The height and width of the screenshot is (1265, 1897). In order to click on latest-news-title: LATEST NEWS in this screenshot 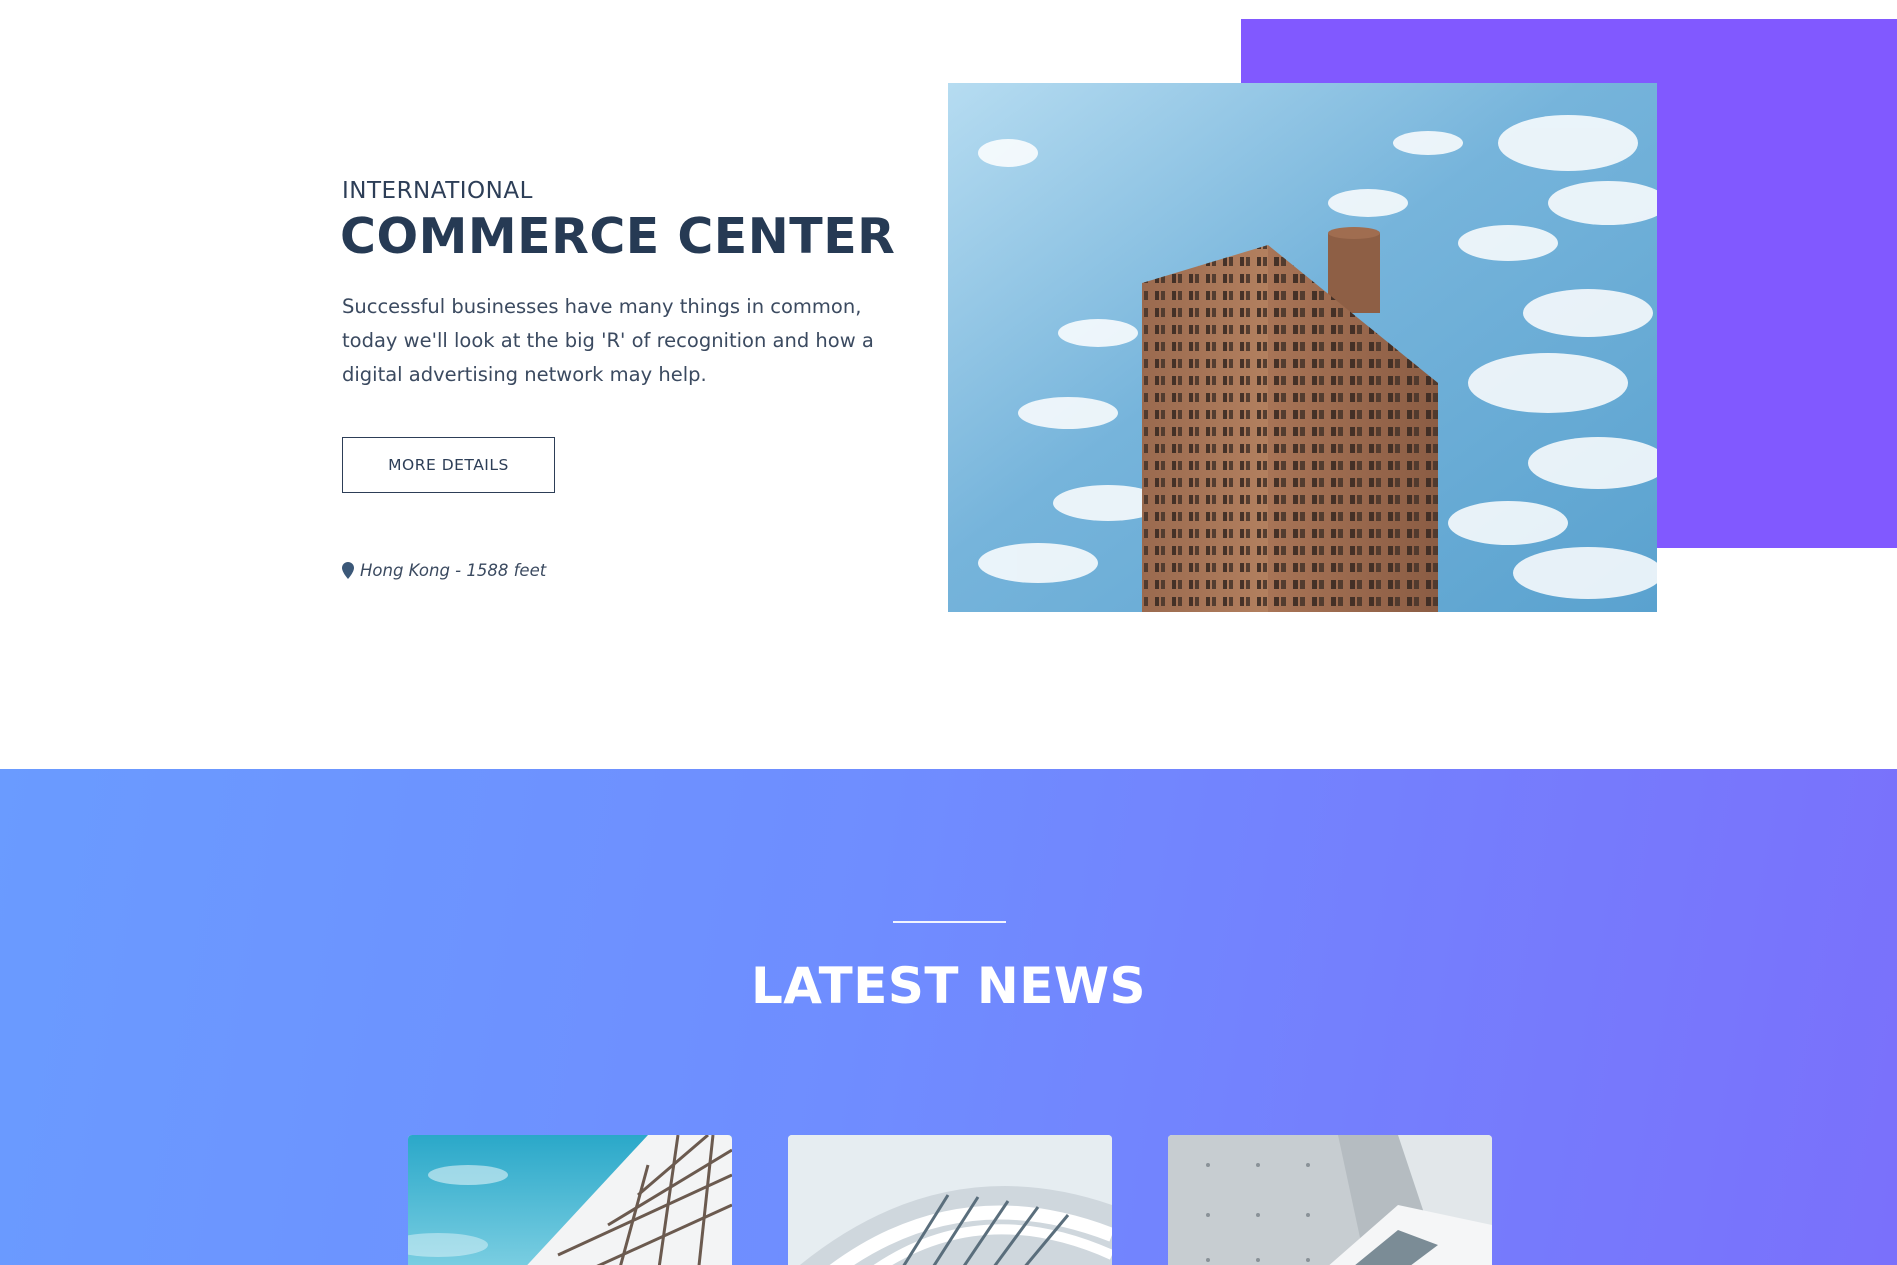, I will do `click(948, 986)`.